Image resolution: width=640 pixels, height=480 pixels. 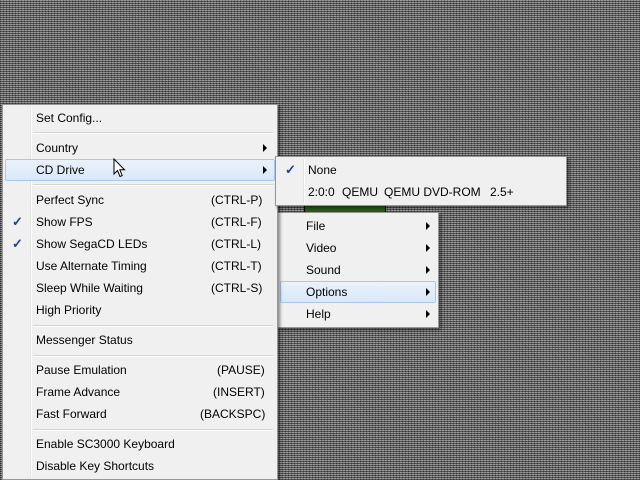 What do you see at coordinates (358, 248) in the screenshot?
I see `menu-item-video: Video` at bounding box center [358, 248].